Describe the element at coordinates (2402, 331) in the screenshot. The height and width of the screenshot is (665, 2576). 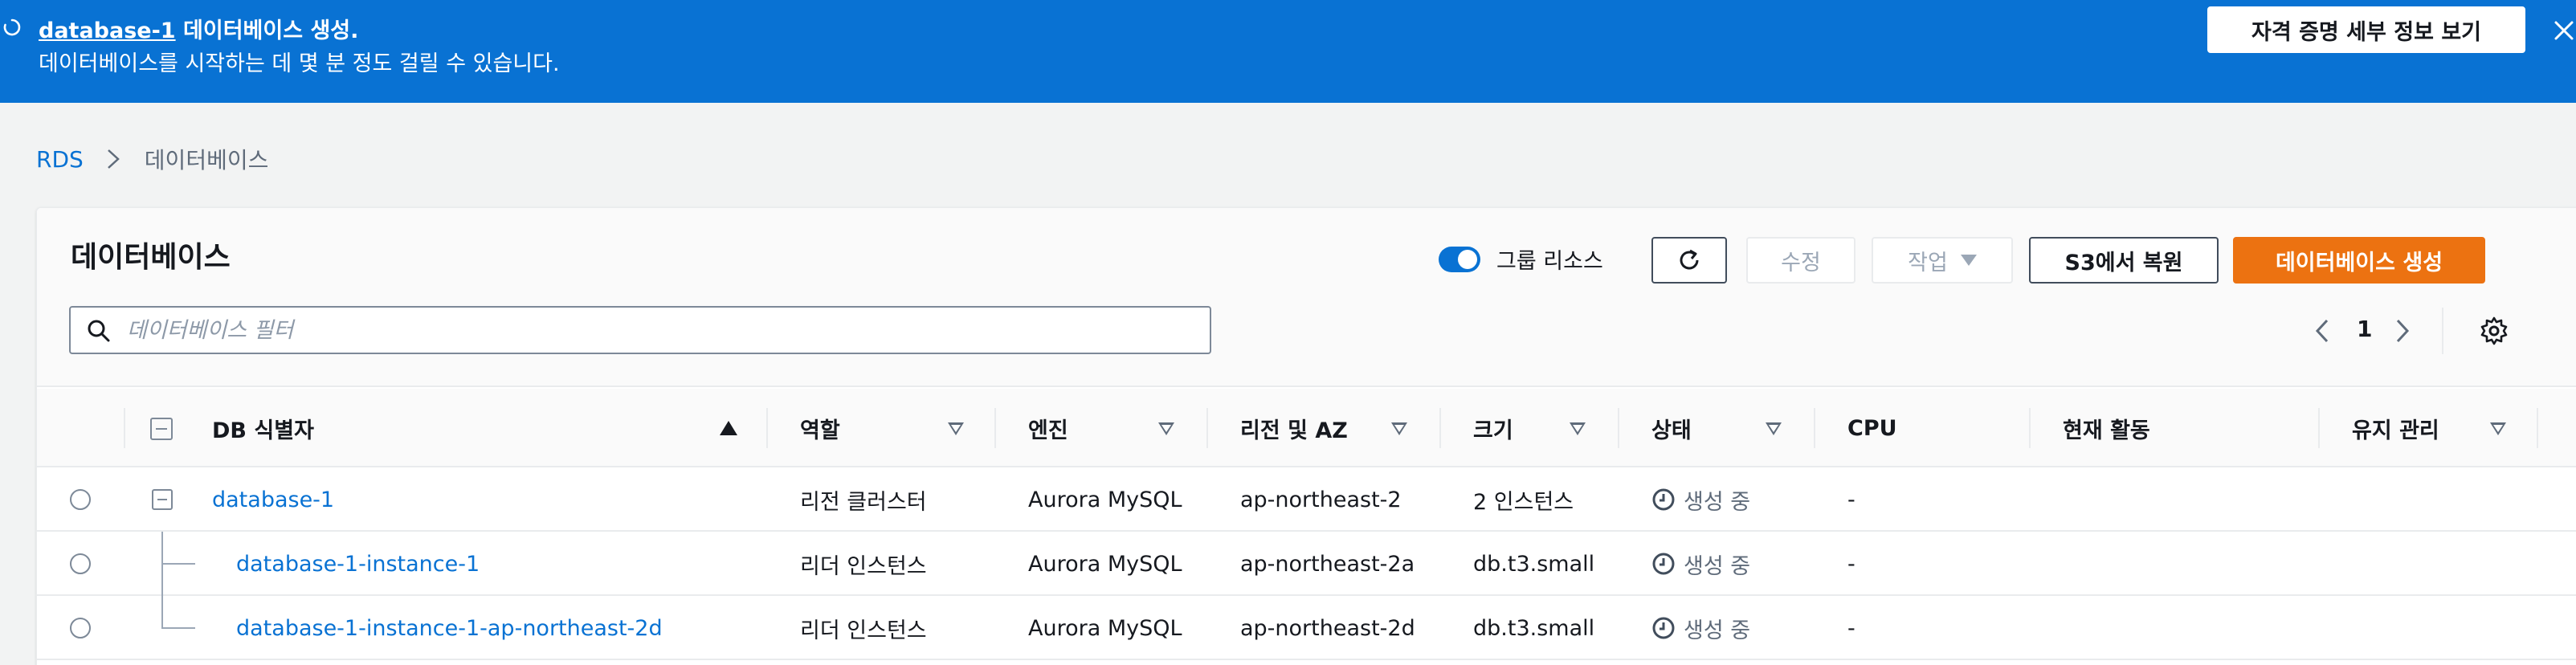
I see `next-page-icon` at that location.